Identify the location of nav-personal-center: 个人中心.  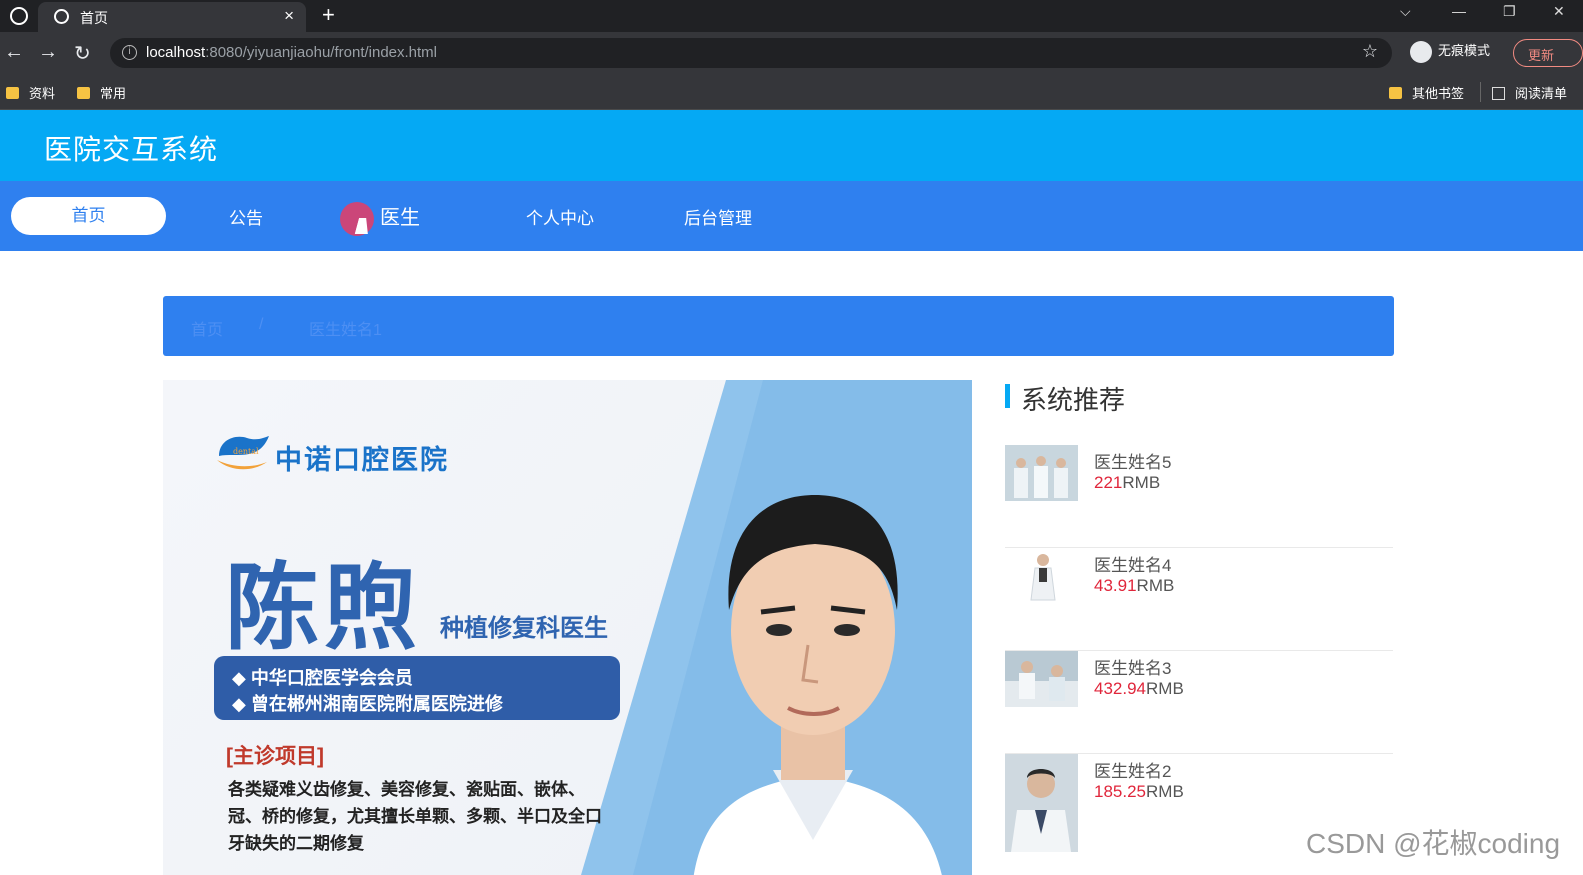
(560, 216).